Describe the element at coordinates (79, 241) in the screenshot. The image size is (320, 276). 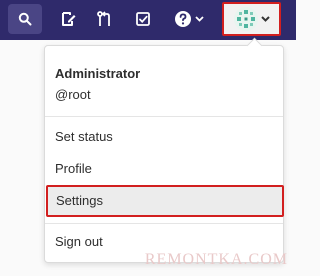
I see `sign-out-item: Sign out` at that location.